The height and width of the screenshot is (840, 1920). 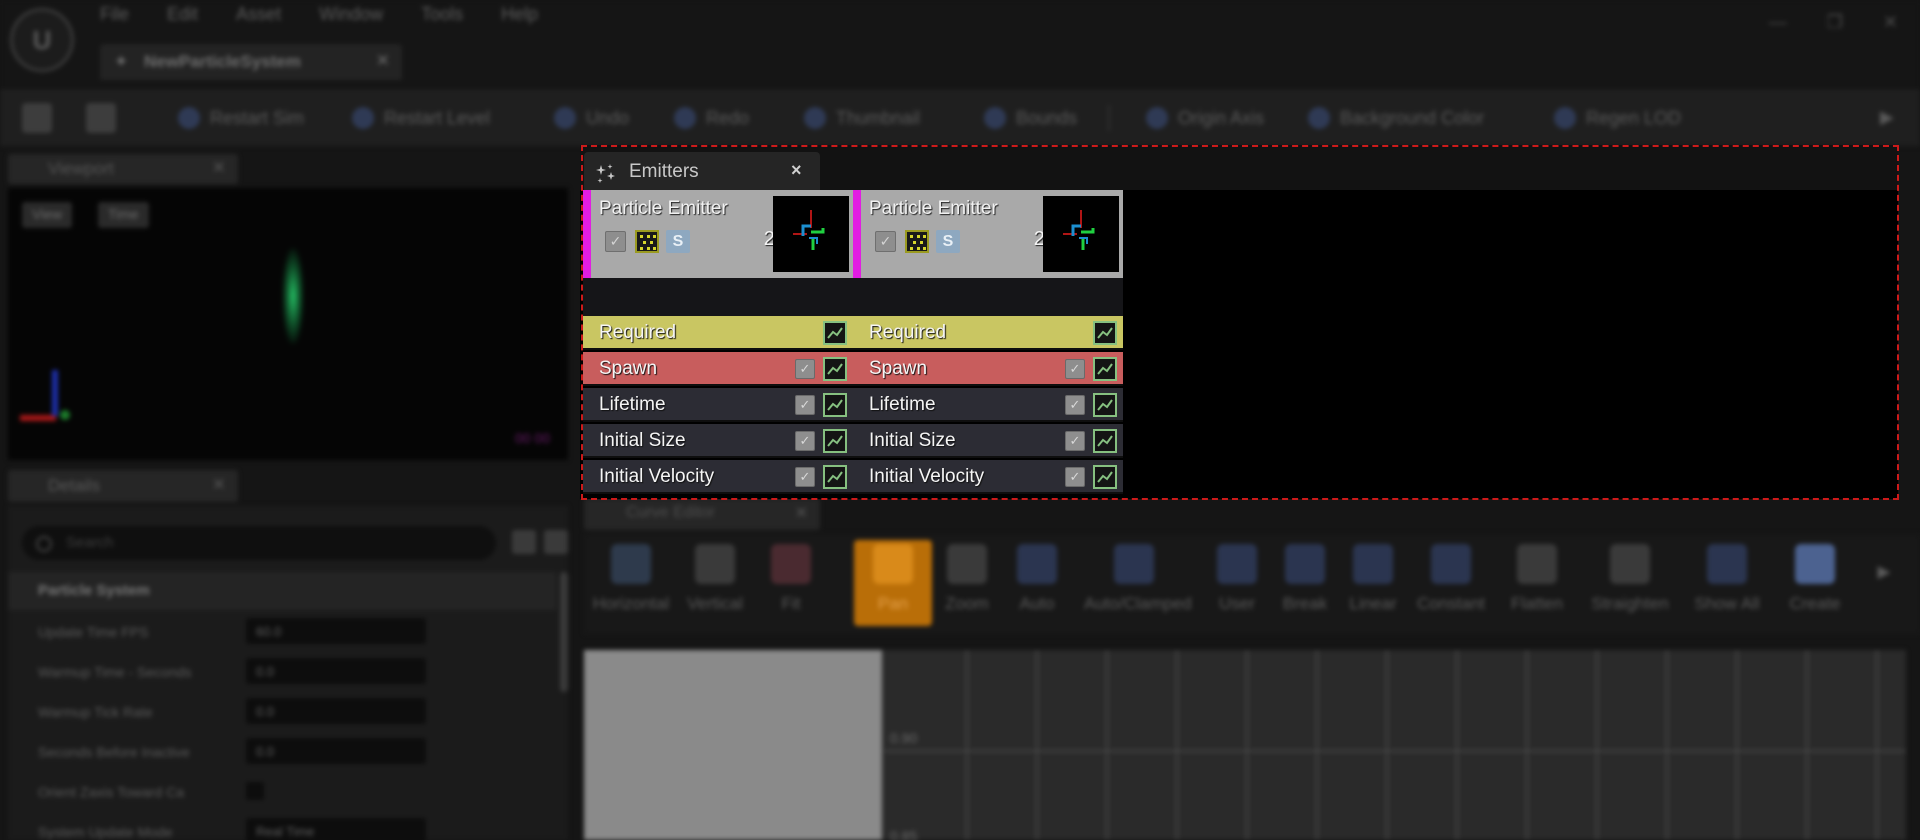 I want to click on time-options-button: Time, so click(x=123, y=215).